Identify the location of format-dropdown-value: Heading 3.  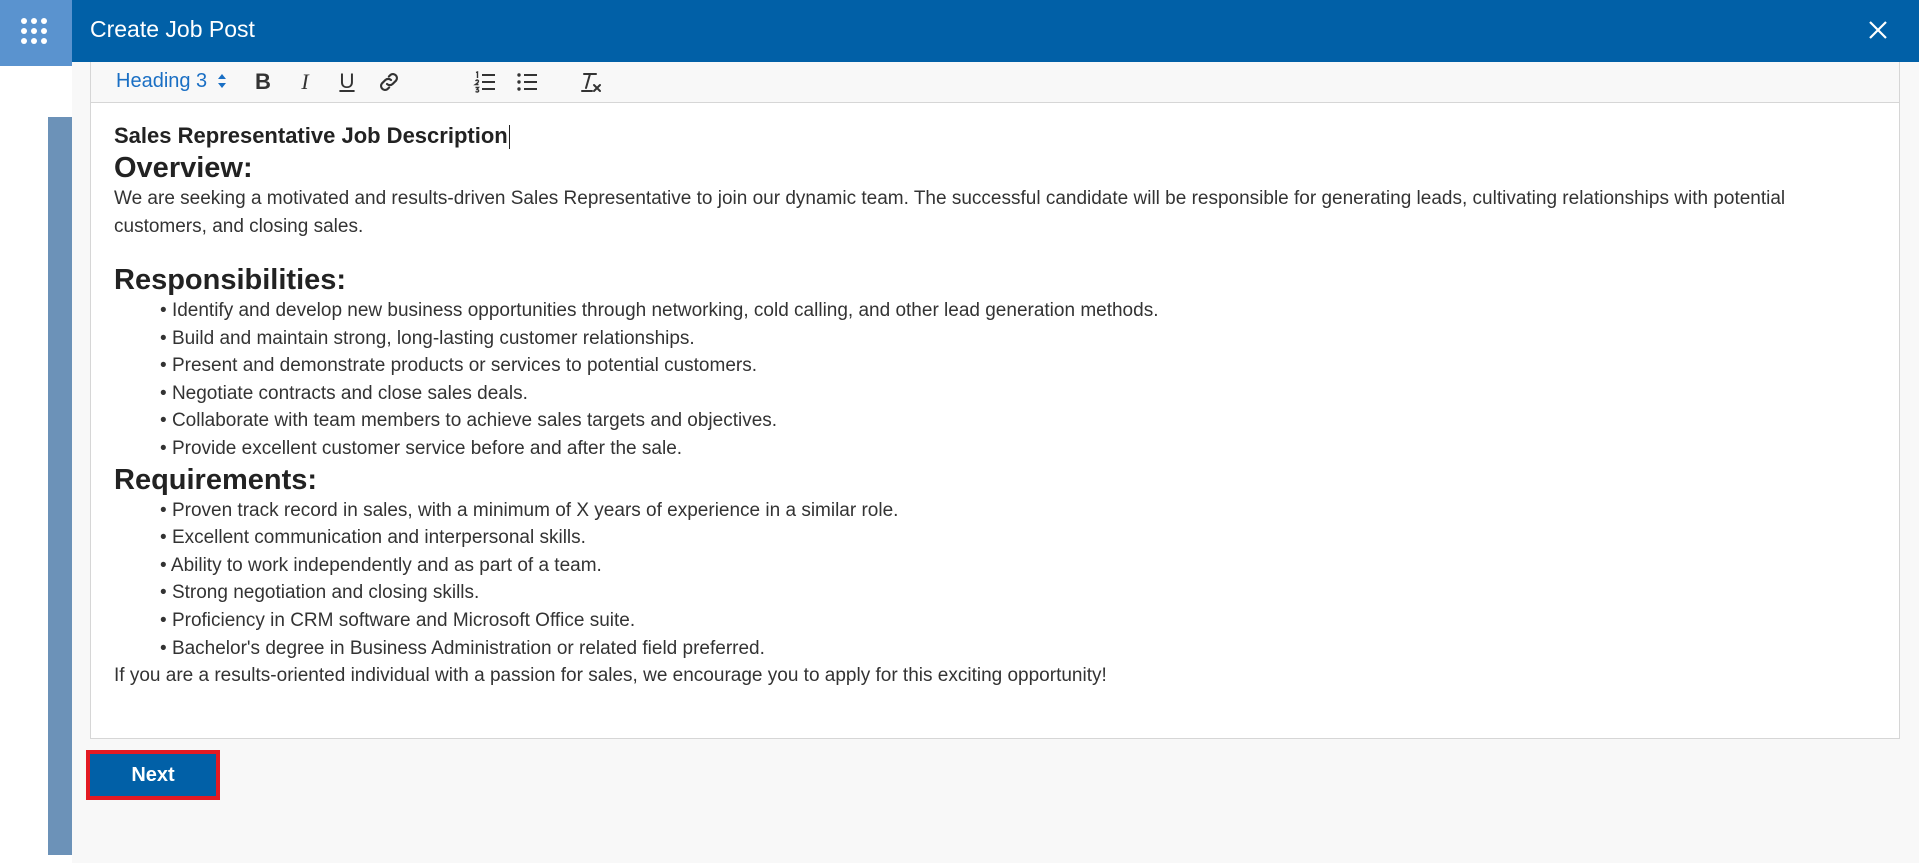
(162, 81).